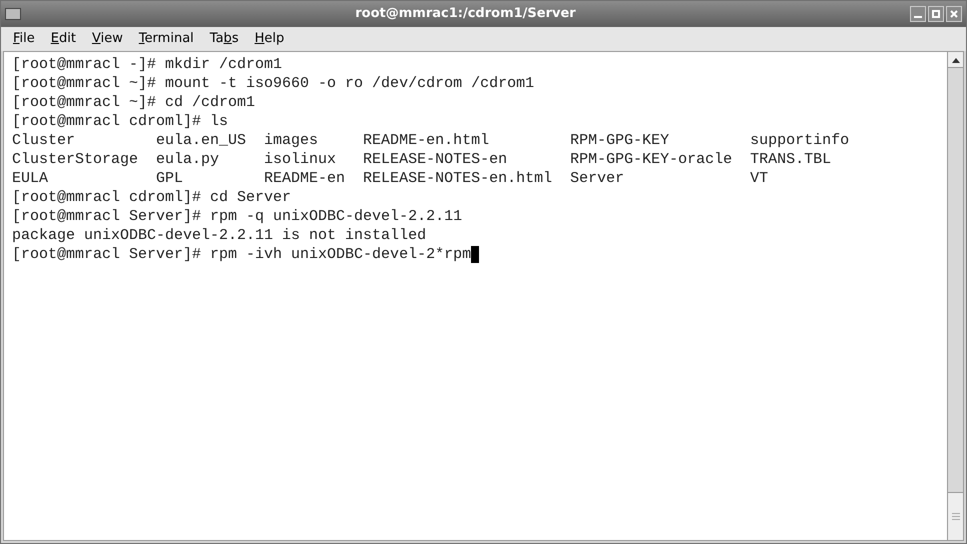  Describe the element at coordinates (63, 39) in the screenshot. I see `menu-item: Edit` at that location.